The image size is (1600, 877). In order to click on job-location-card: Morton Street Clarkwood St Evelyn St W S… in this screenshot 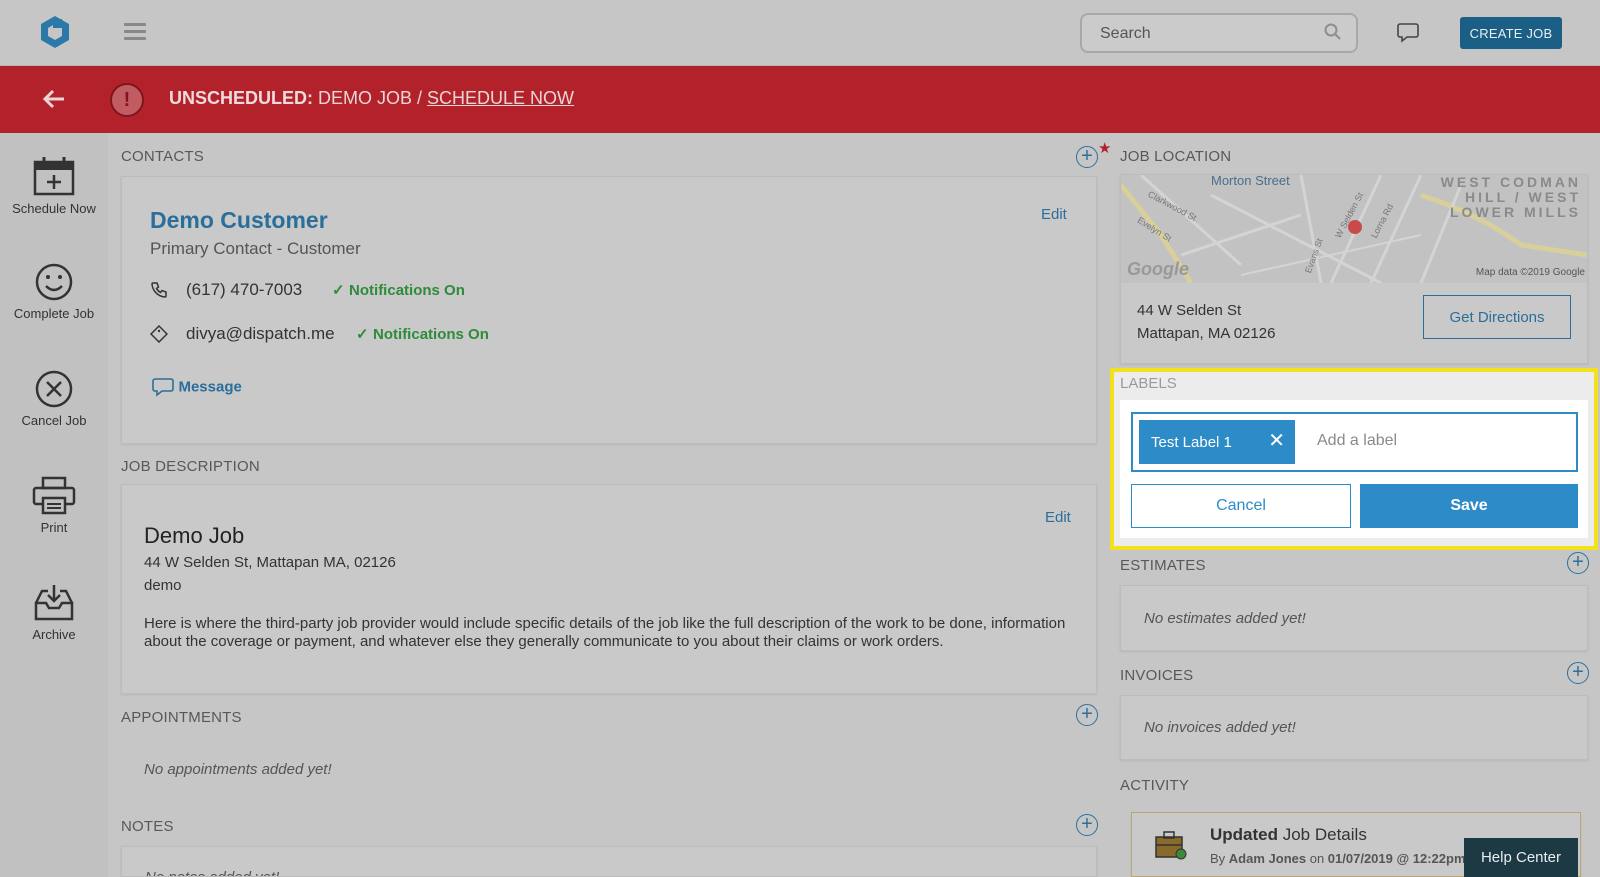, I will do `click(1354, 269)`.